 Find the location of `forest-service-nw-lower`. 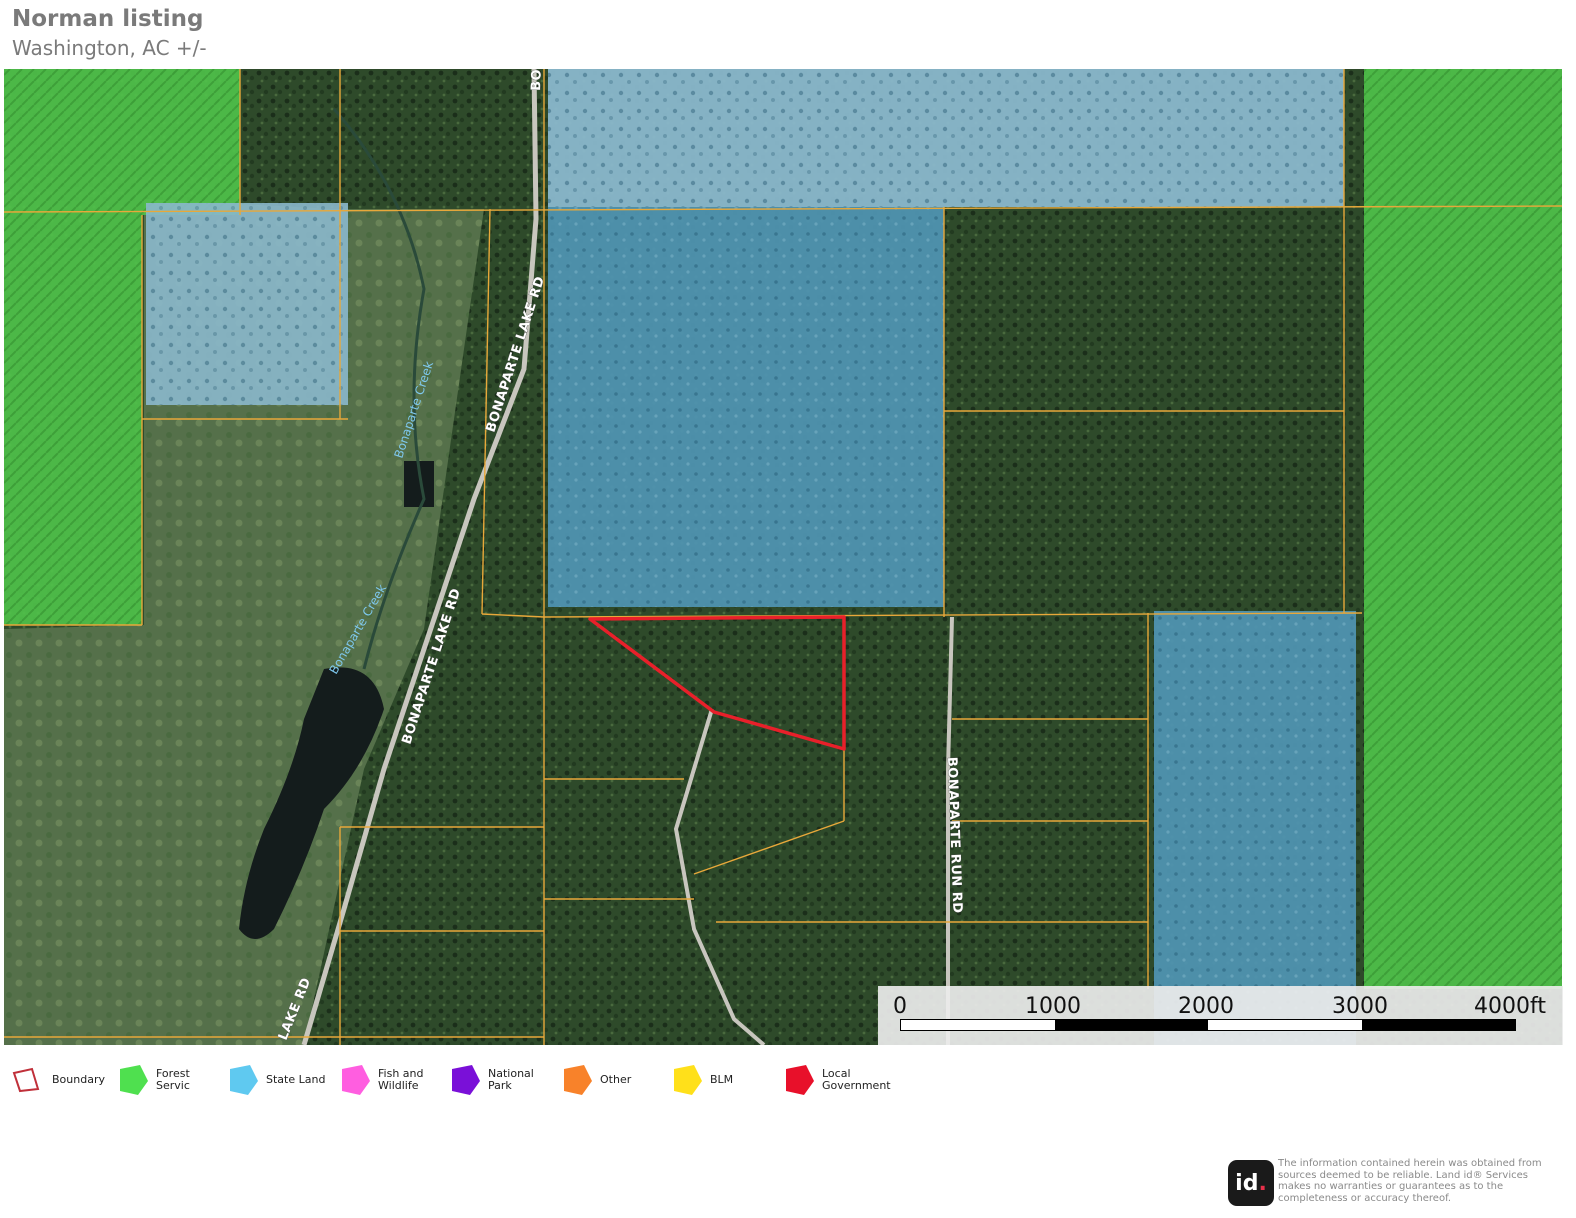

forest-service-nw-lower is located at coordinates (73, 420).